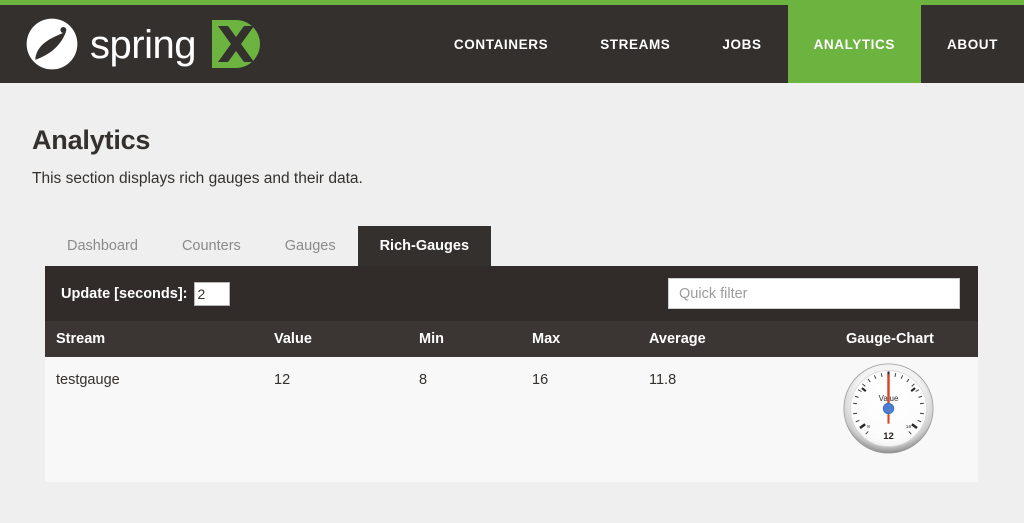 This screenshot has height=523, width=1024. What do you see at coordinates (868, 427) in the screenshot?
I see `gauge-min-label: 8` at bounding box center [868, 427].